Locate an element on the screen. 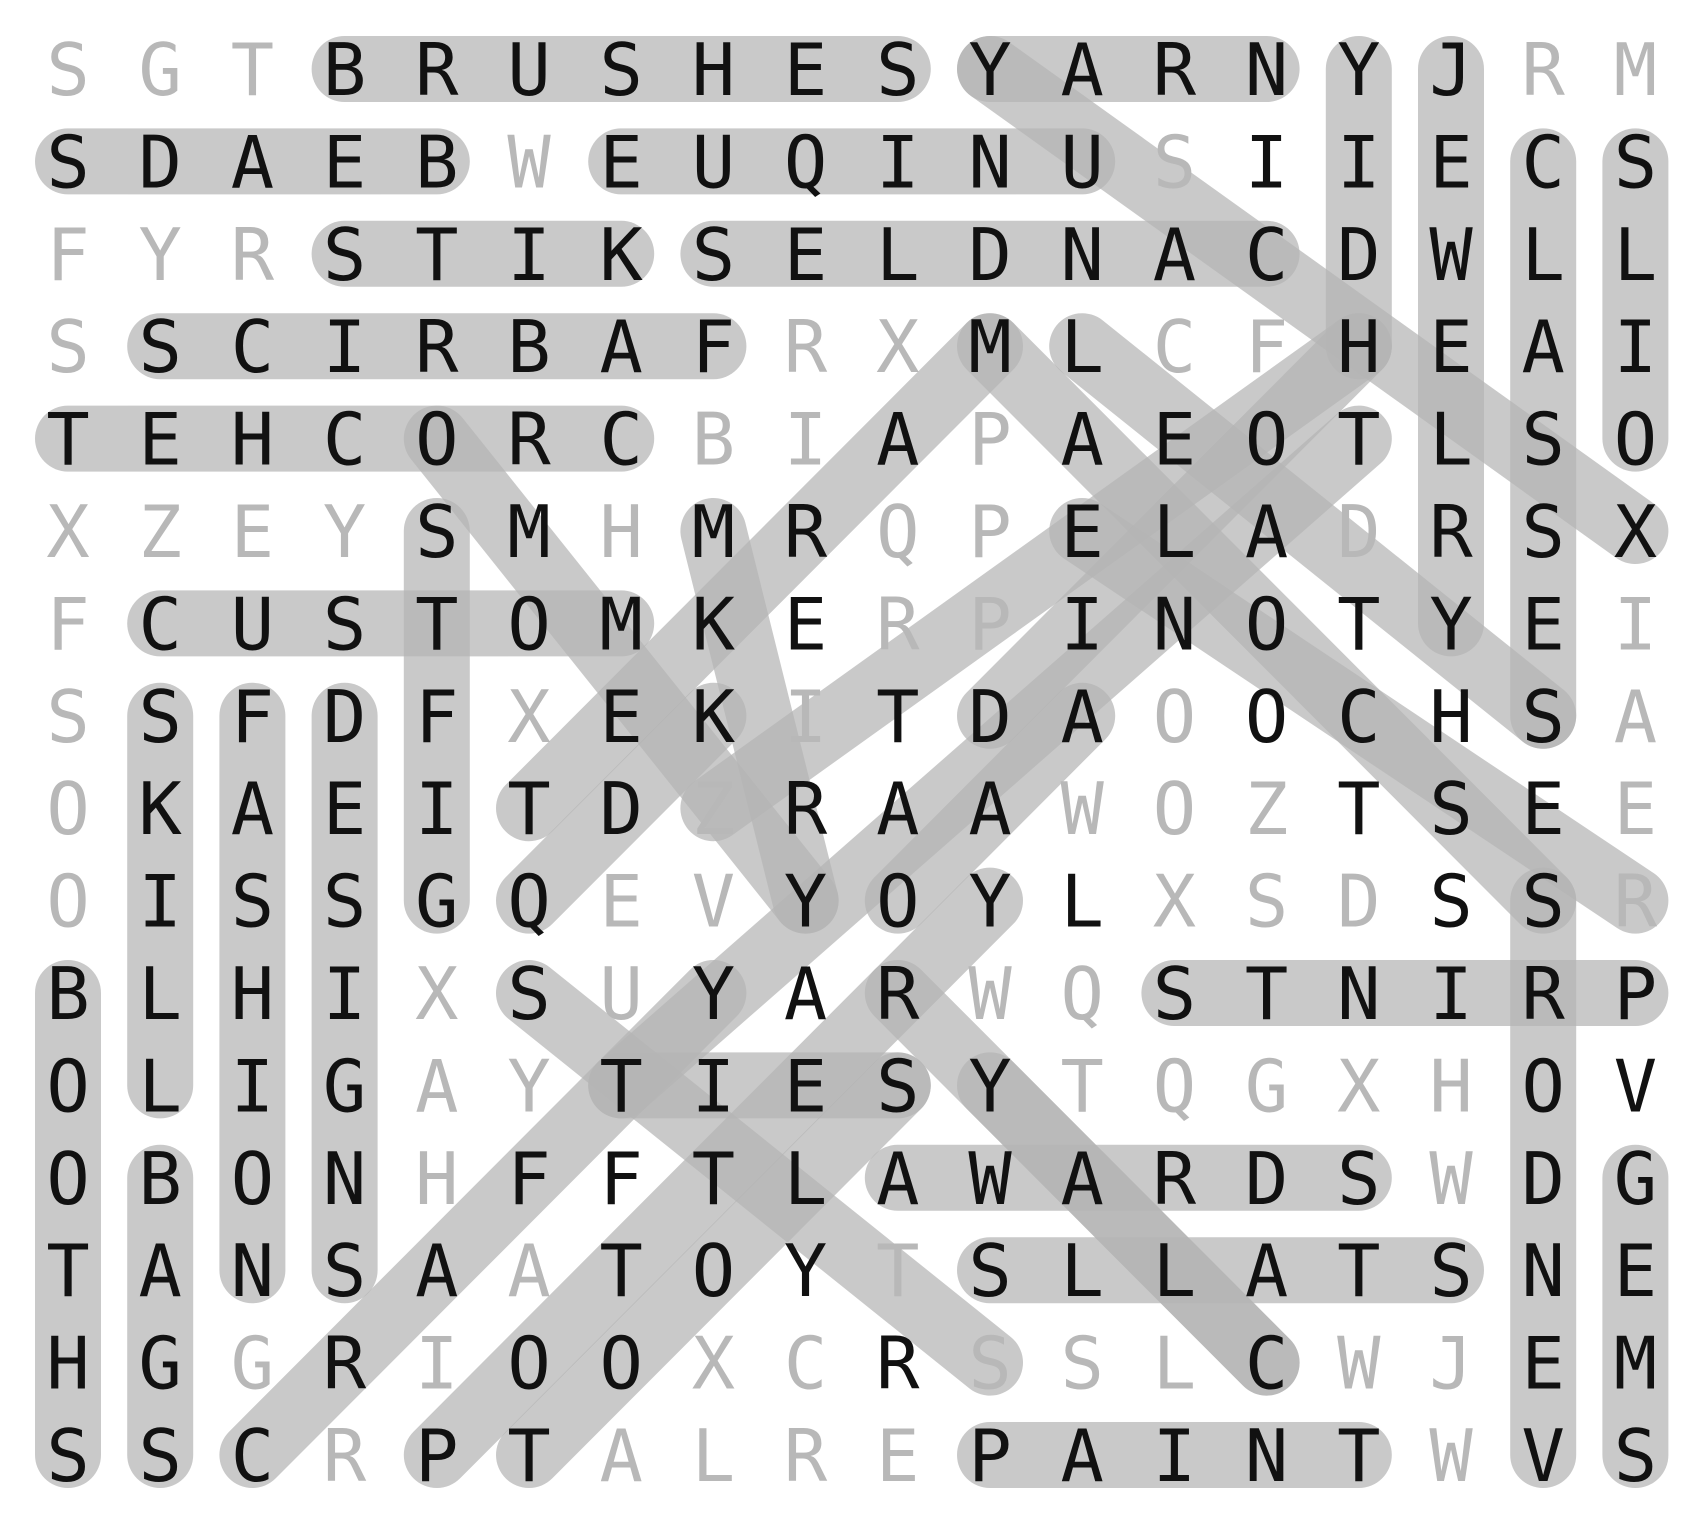 Image resolution: width=1696 pixels, height=1513 pixels. letter-cell: B is located at coordinates (436, 162).